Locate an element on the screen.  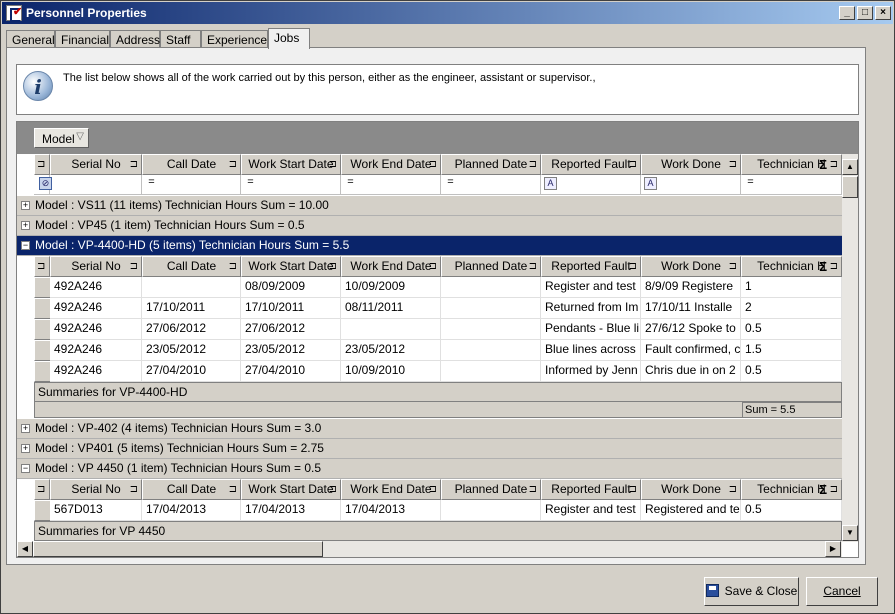
column-header-planned-date: Planned Date ⊐ is located at coordinates (491, 164).